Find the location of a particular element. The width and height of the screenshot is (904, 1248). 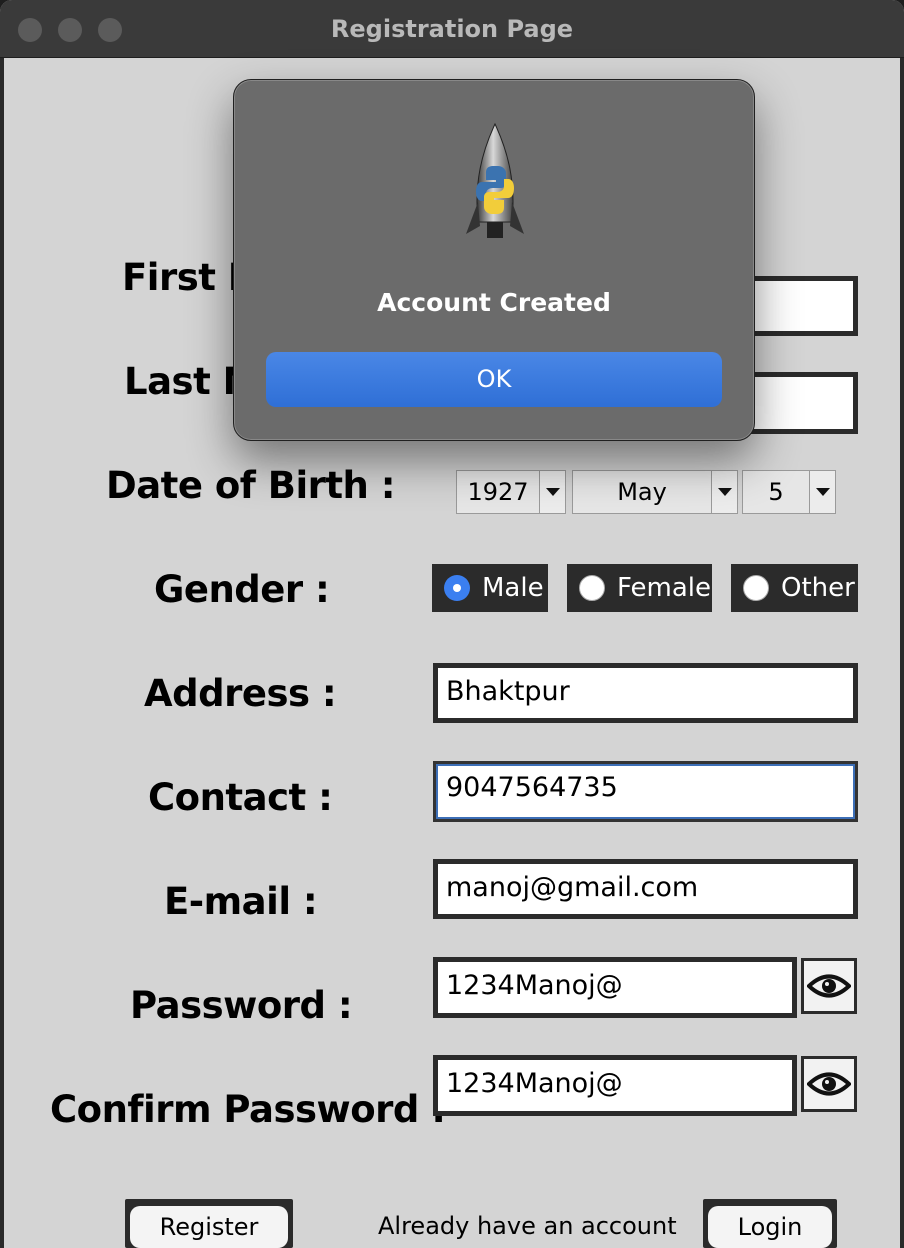

dob-year-select: 1927 is located at coordinates (511, 492).